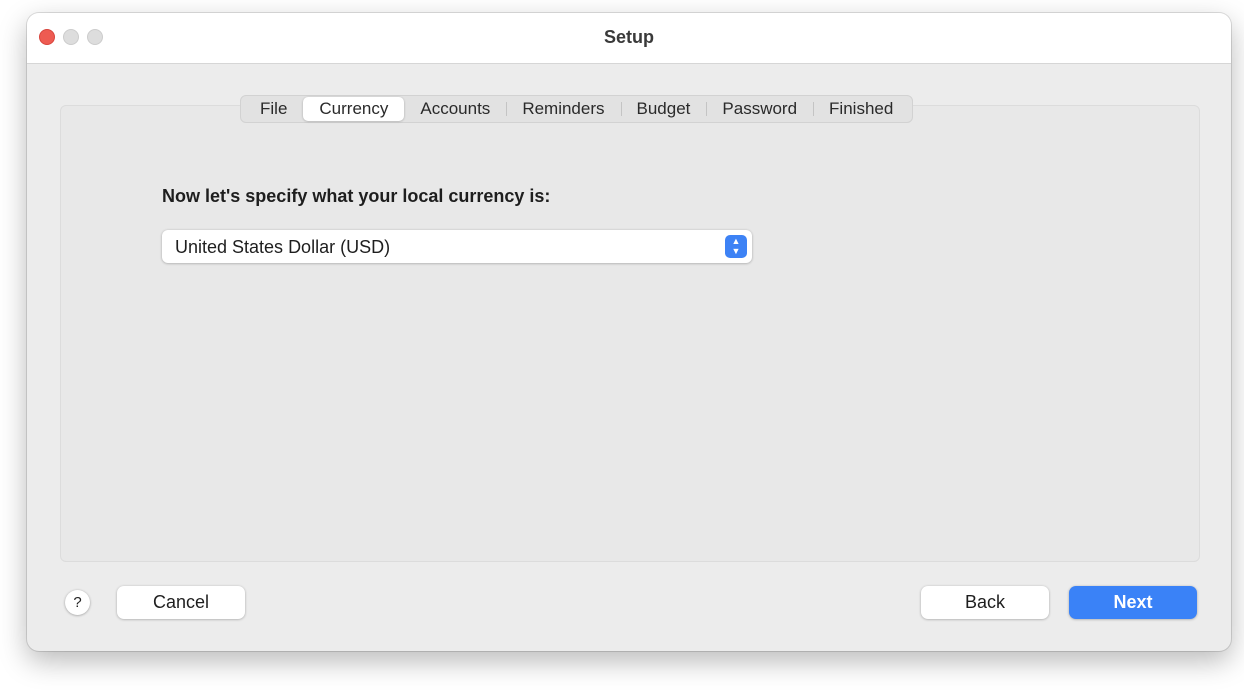 Image resolution: width=1244 pixels, height=690 pixels. I want to click on help-button: ?, so click(77, 602).